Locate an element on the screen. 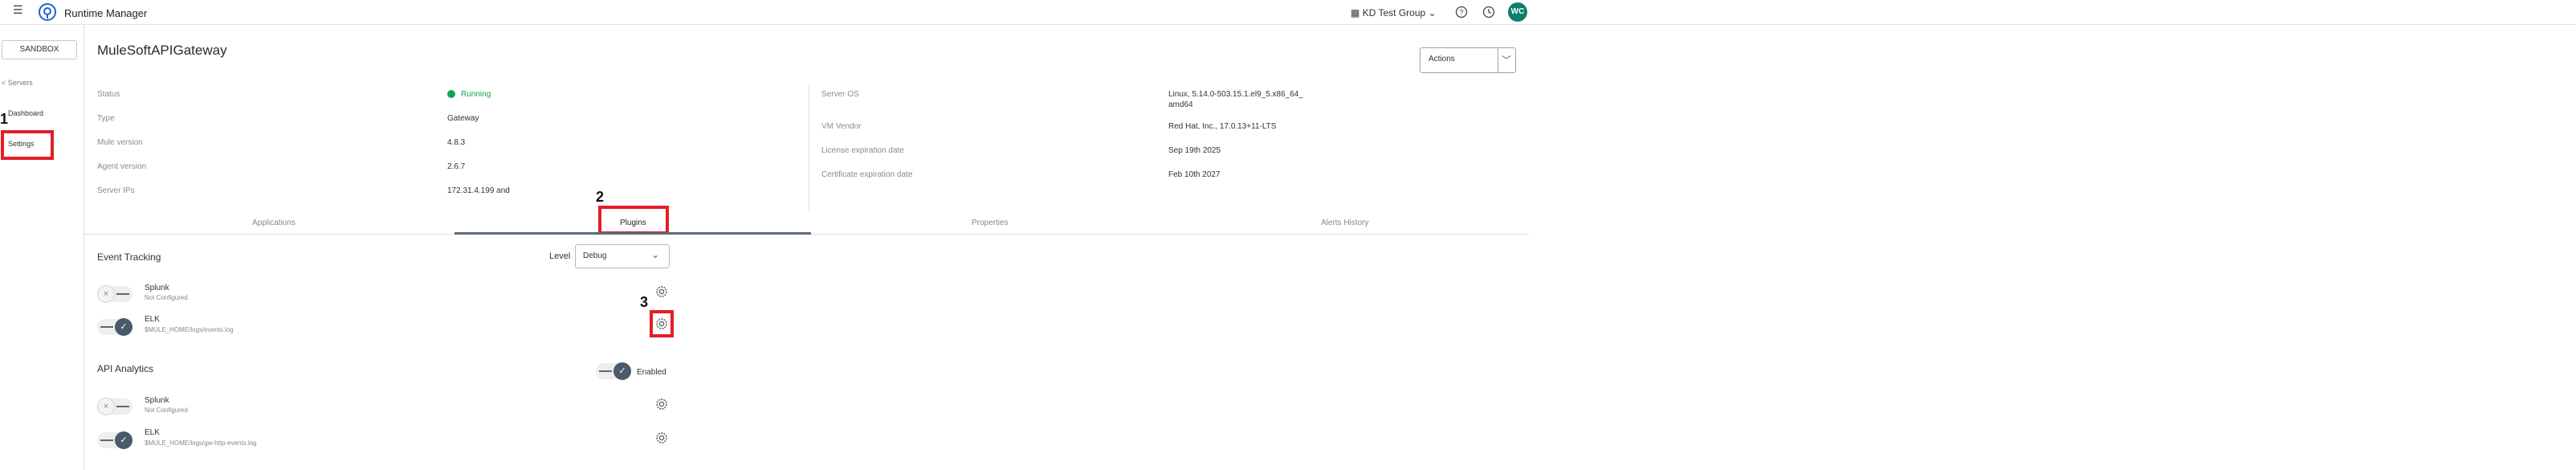  api-analytics-status: Enabled is located at coordinates (651, 372).